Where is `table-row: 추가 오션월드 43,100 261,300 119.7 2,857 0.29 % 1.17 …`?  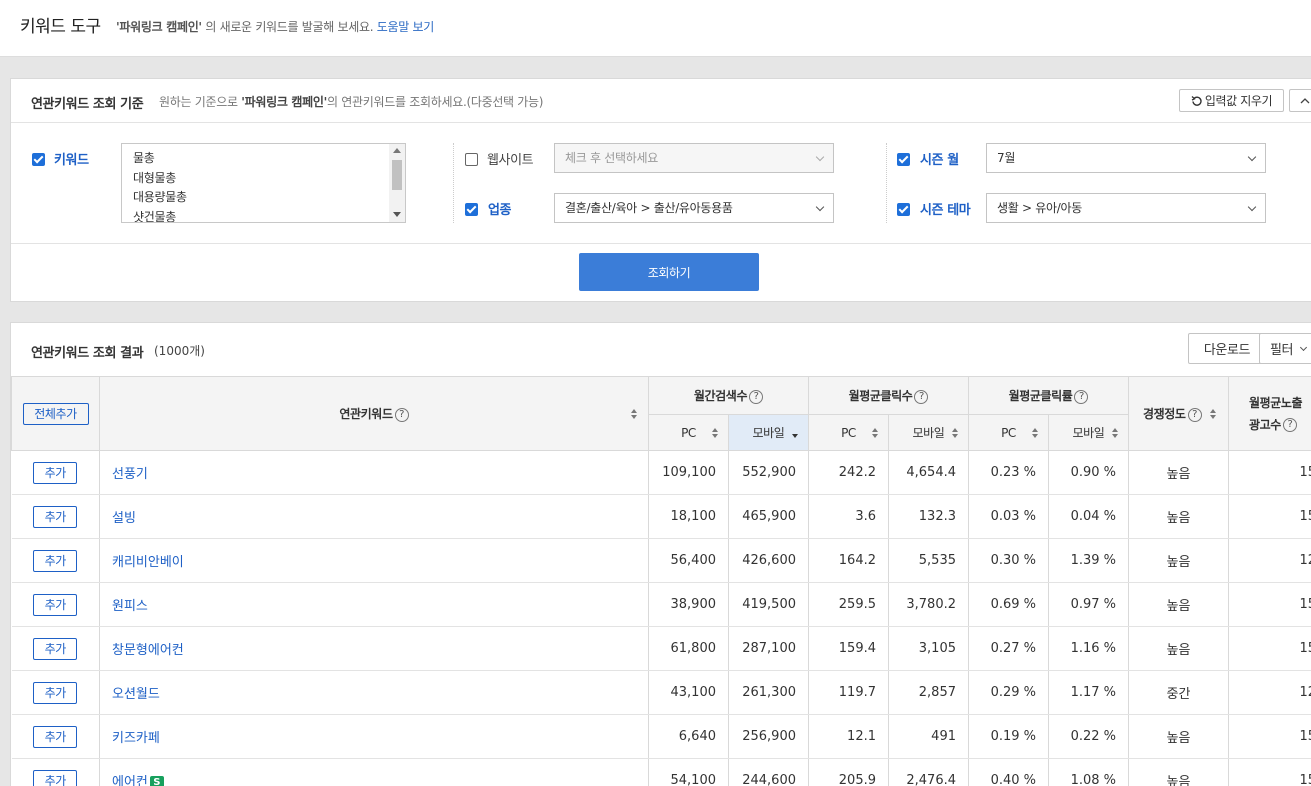
table-row: 추가 오션월드 43,100 261,300 119.7 2,857 0.29 % 1.17 … is located at coordinates (661, 692).